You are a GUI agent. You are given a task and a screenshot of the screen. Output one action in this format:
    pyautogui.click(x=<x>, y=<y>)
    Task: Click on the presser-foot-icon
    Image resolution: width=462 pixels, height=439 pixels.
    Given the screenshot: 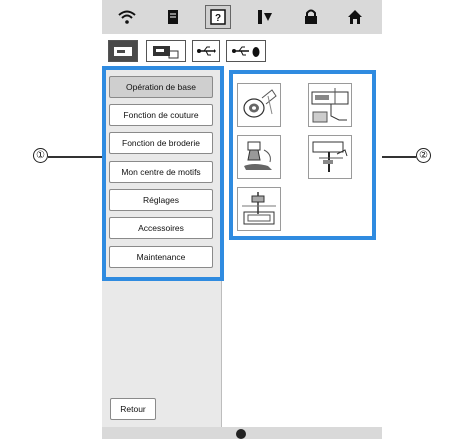 What is the action you would take?
    pyautogui.click(x=258, y=155)
    